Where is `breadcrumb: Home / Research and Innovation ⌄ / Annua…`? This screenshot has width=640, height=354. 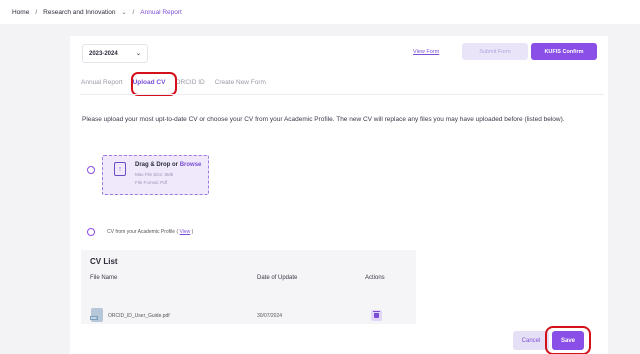
breadcrumb: Home / Research and Innovation ⌄ / Annua… is located at coordinates (320, 12).